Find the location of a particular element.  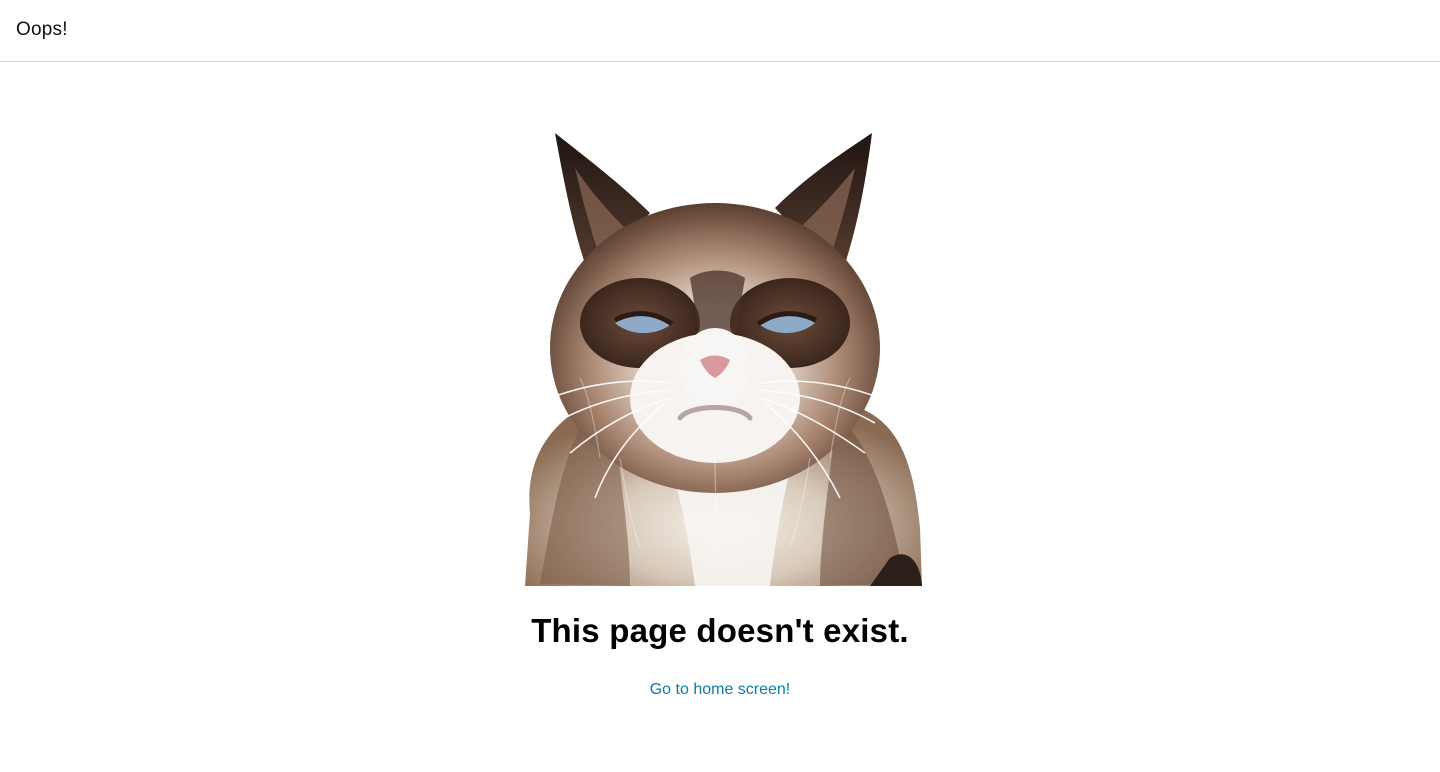

page-title: Oops! is located at coordinates (42, 29).